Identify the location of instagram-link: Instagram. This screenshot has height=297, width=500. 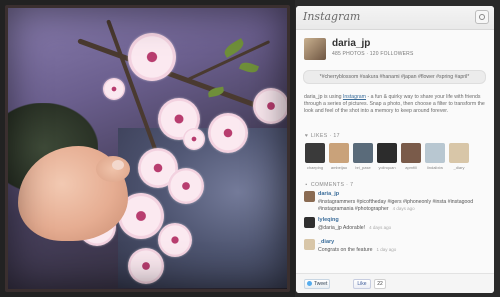
(354, 97).